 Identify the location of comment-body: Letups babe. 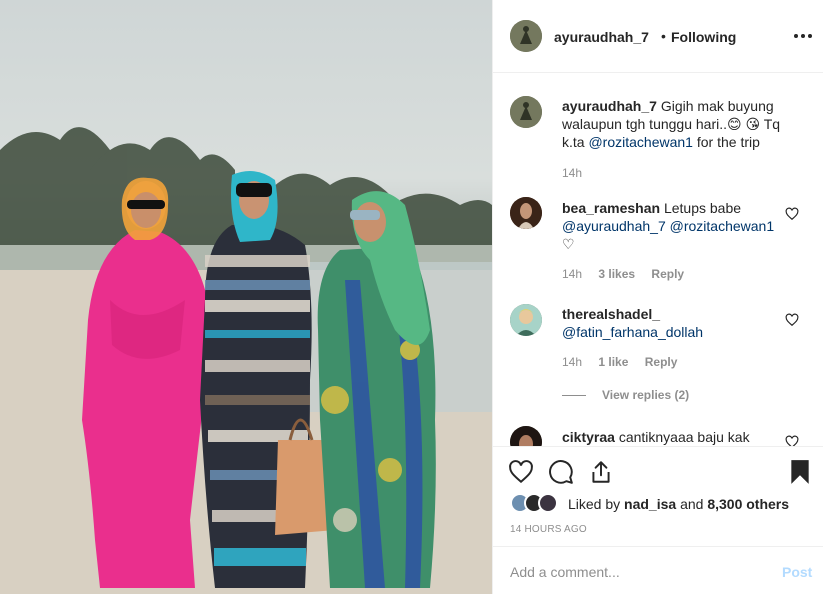
(702, 208).